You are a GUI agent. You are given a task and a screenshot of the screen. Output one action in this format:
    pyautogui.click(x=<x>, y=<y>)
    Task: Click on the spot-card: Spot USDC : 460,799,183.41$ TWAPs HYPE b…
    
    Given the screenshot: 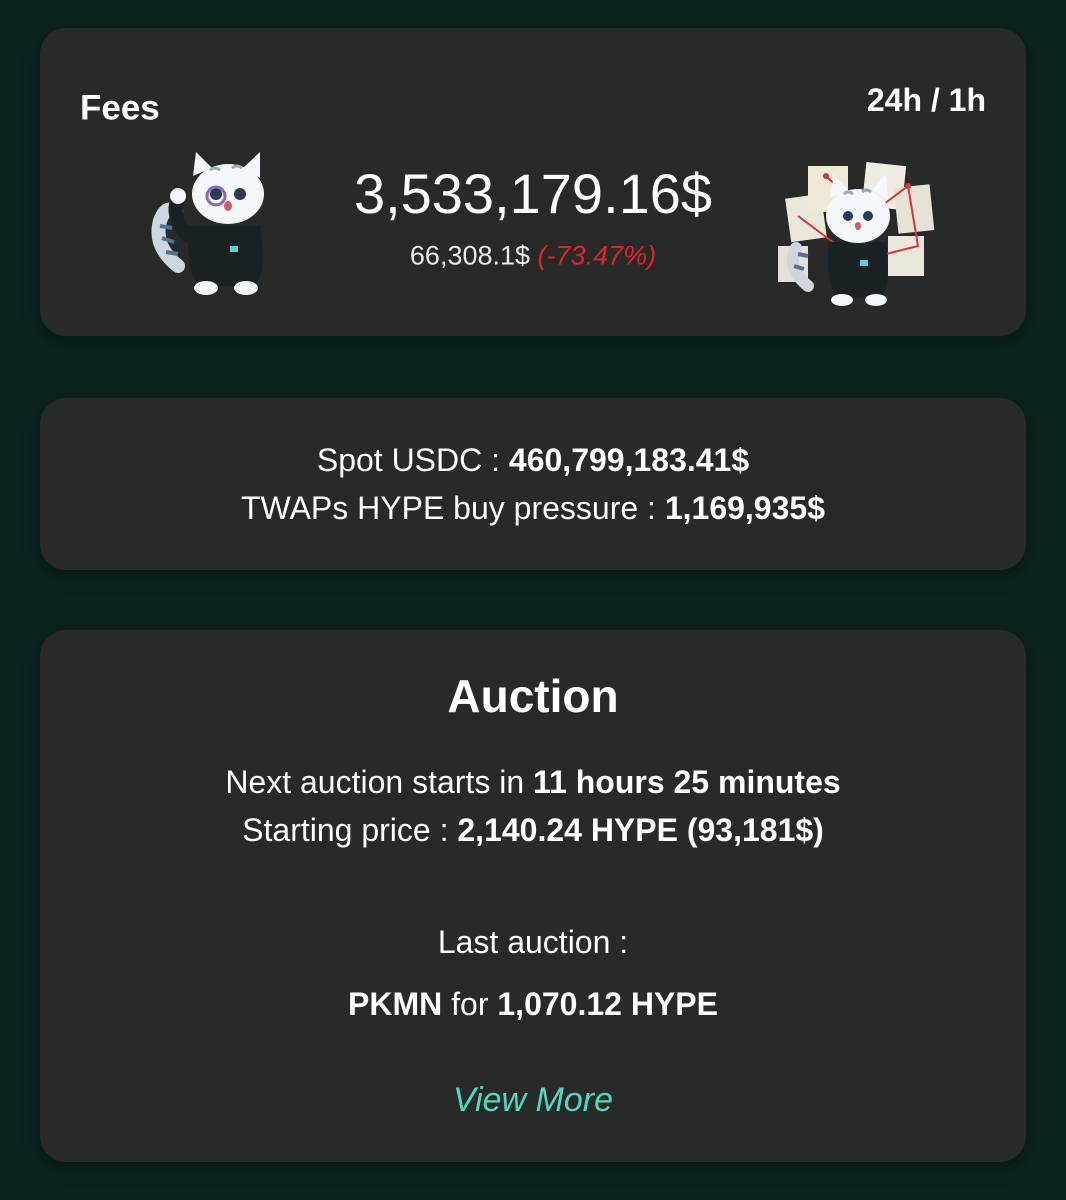 What is the action you would take?
    pyautogui.click(x=533, y=484)
    